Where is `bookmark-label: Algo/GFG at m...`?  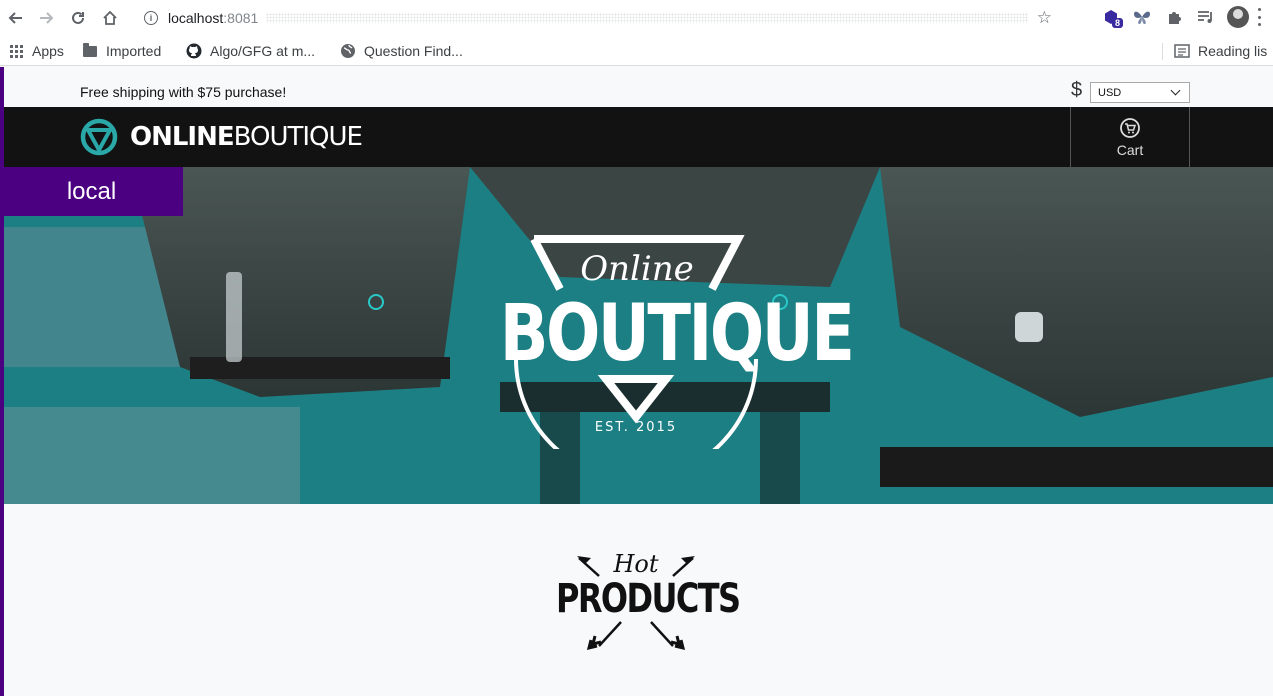
bookmark-label: Algo/GFG at m... is located at coordinates (263, 51).